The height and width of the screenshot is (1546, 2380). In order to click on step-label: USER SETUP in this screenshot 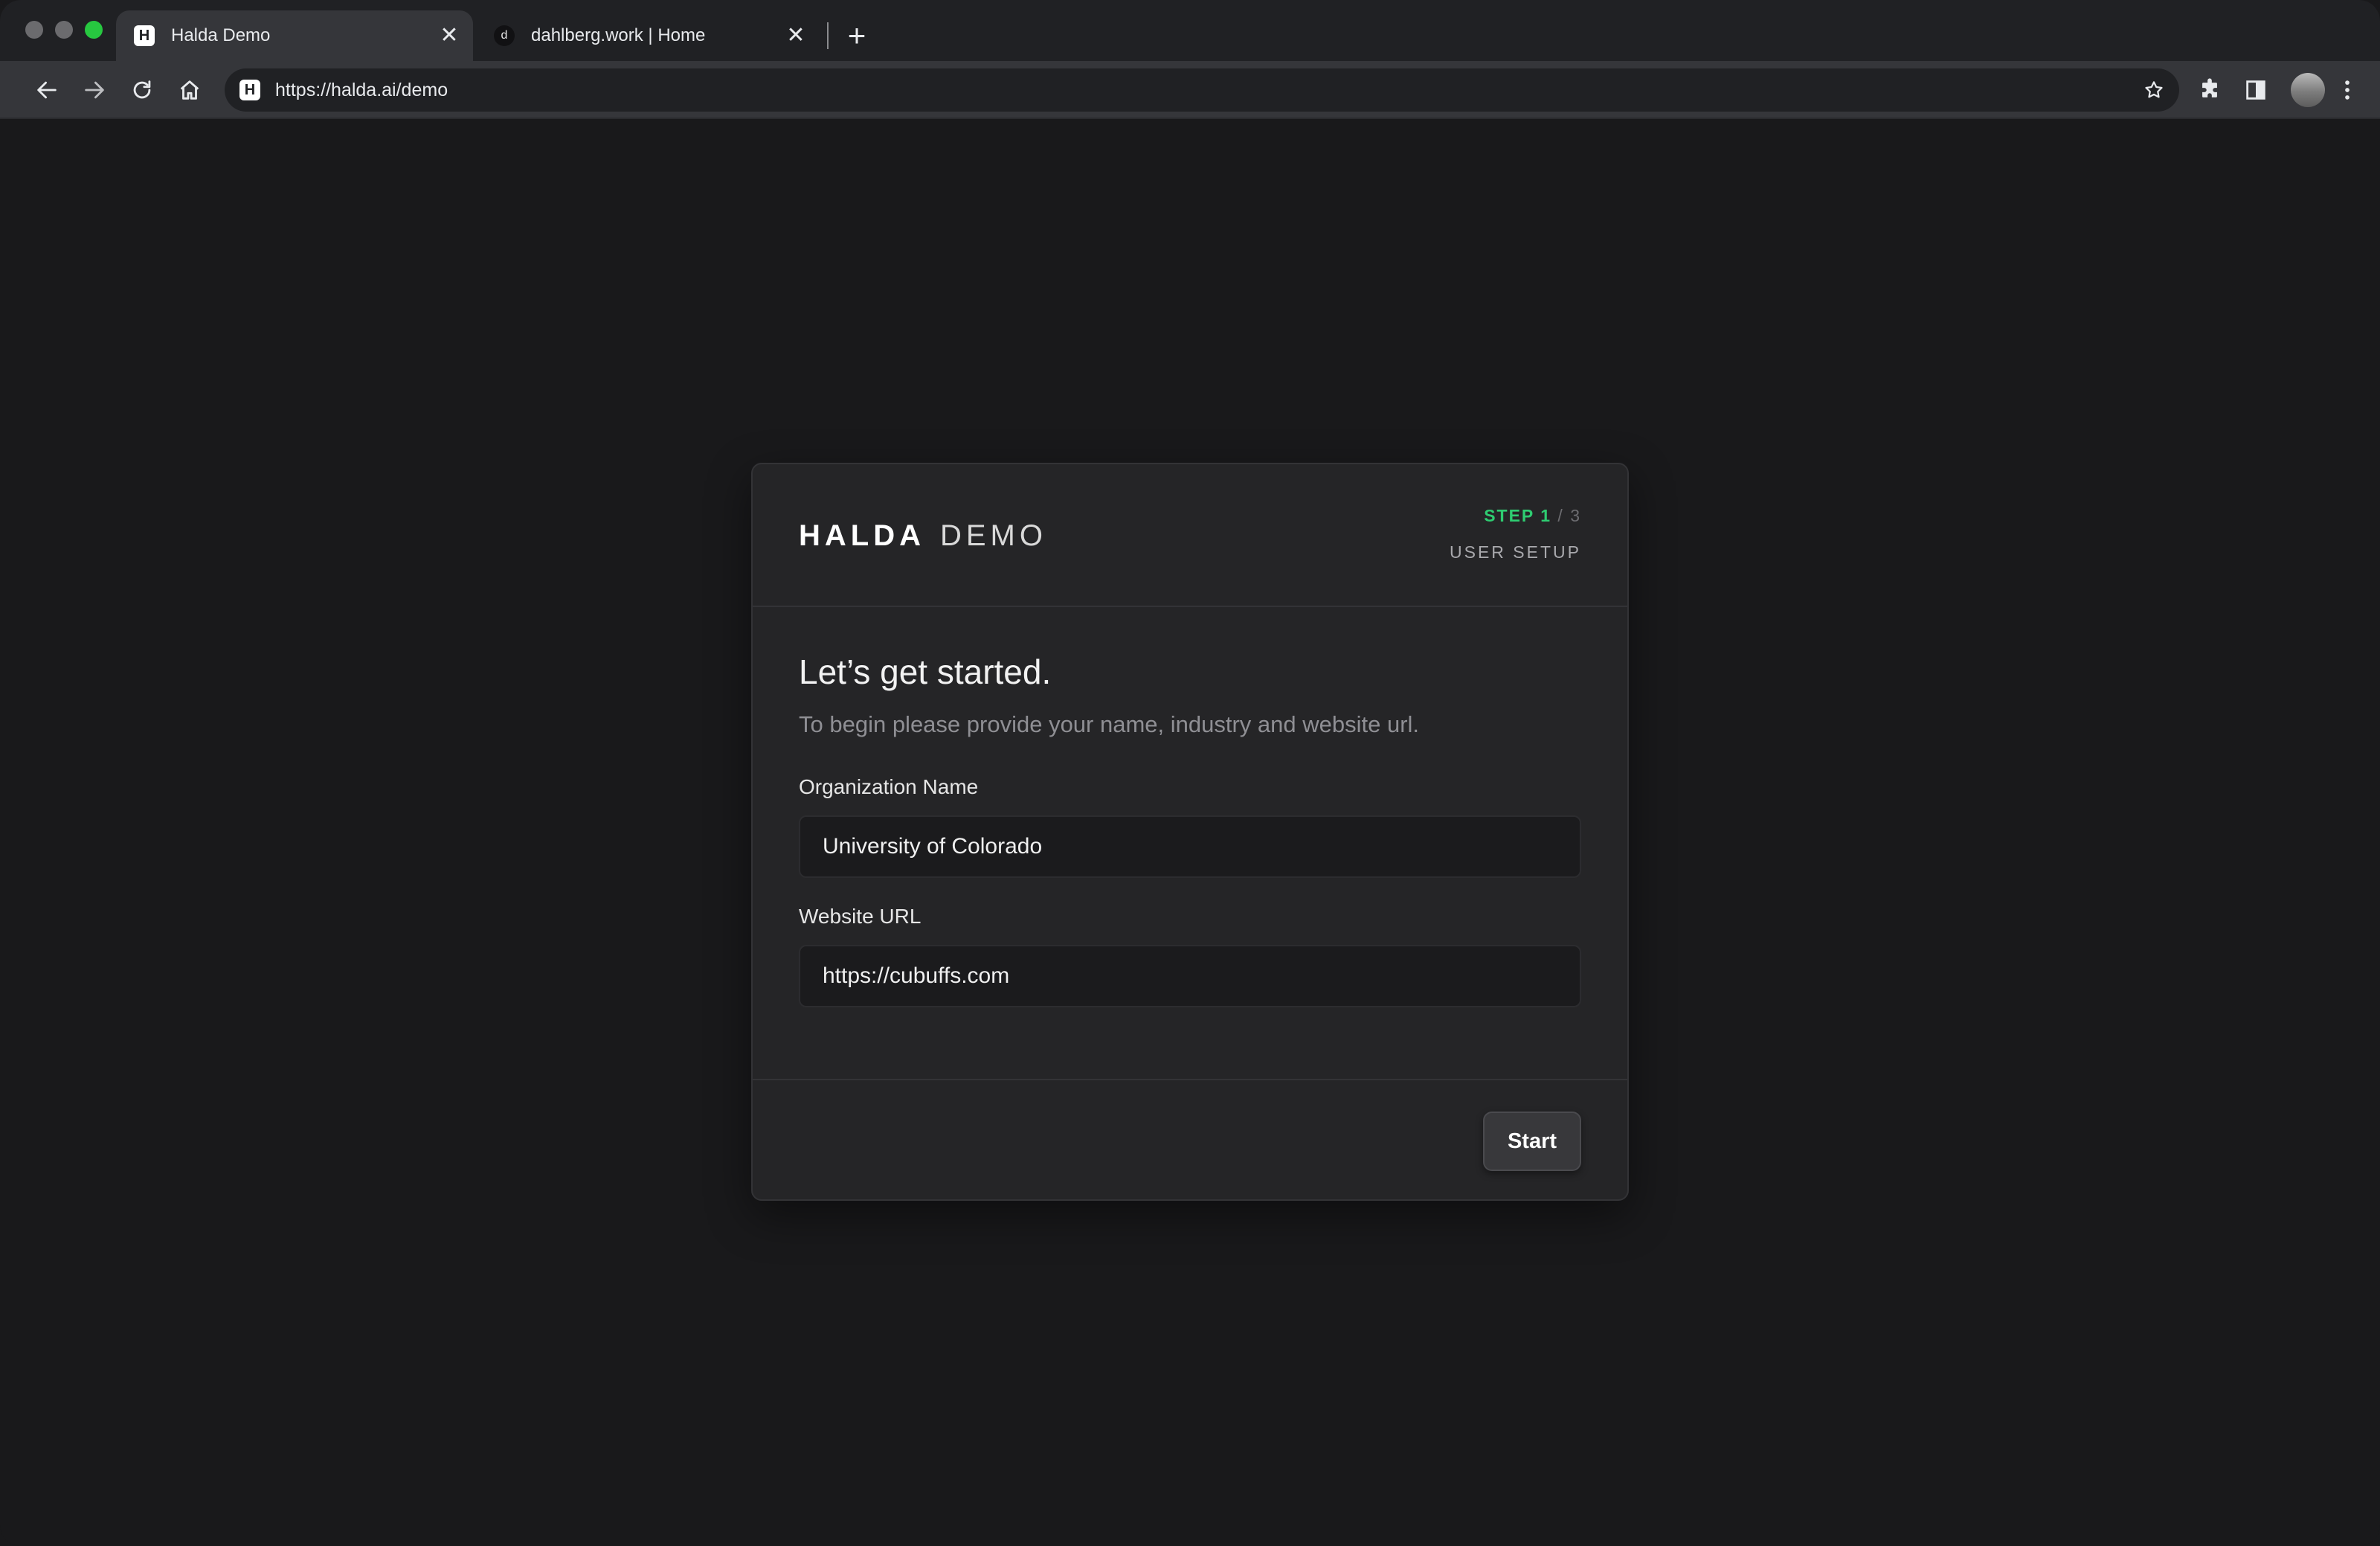, I will do `click(1516, 552)`.